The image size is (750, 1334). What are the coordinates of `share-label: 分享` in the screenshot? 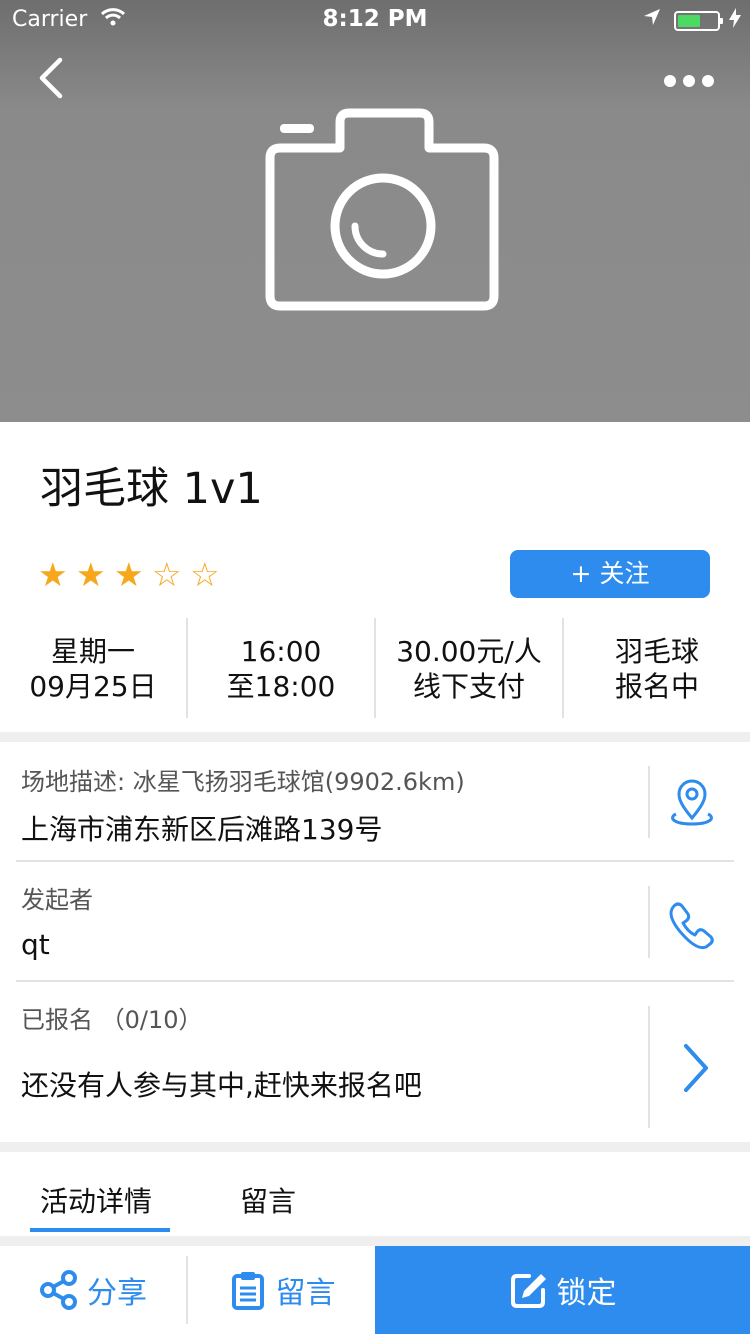 It's located at (117, 1293).